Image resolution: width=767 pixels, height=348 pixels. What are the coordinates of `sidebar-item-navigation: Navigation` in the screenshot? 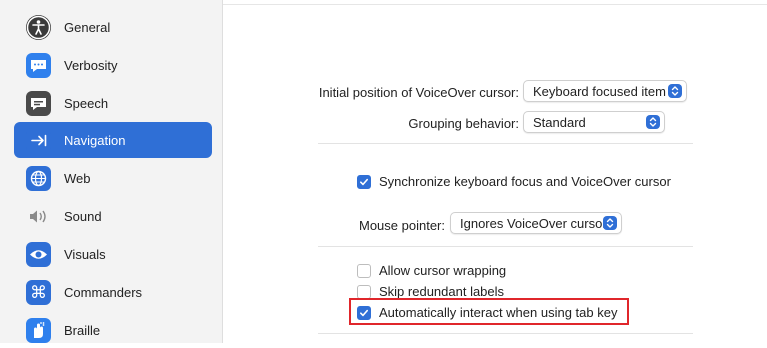 It's located at (113, 140).